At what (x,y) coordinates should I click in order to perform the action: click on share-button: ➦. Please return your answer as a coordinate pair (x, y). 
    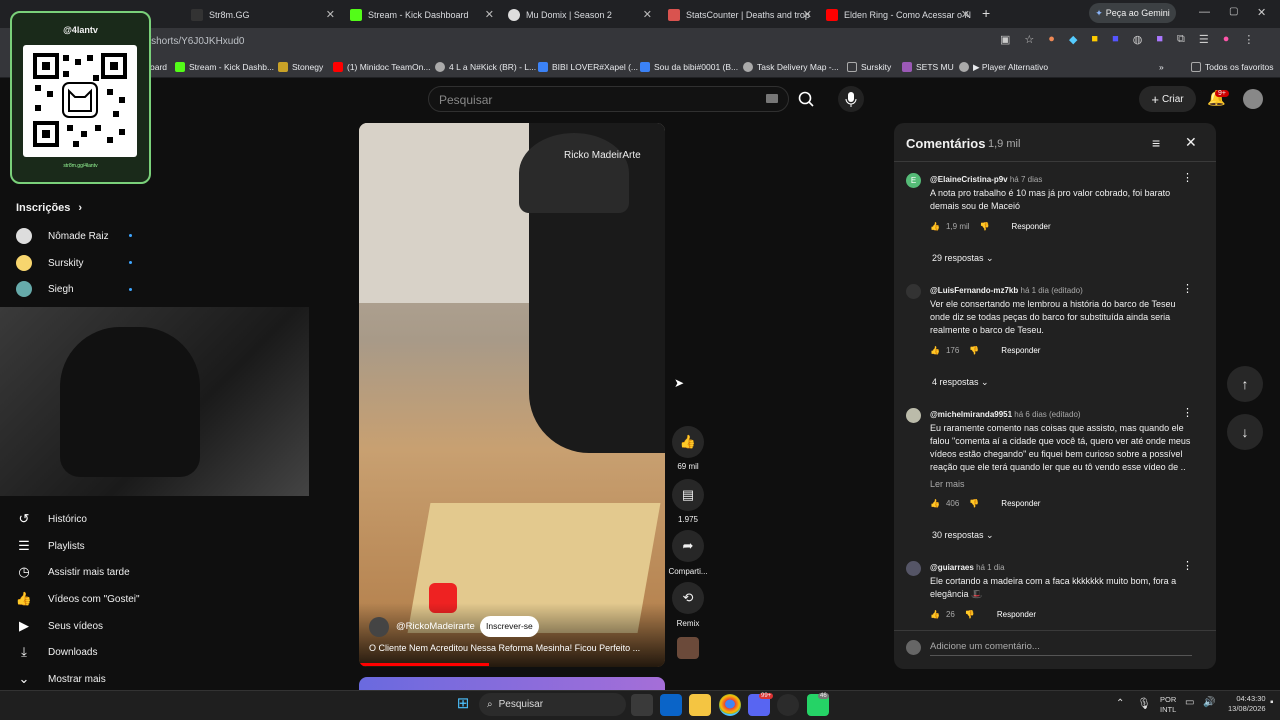
    Looking at the image, I should click on (688, 546).